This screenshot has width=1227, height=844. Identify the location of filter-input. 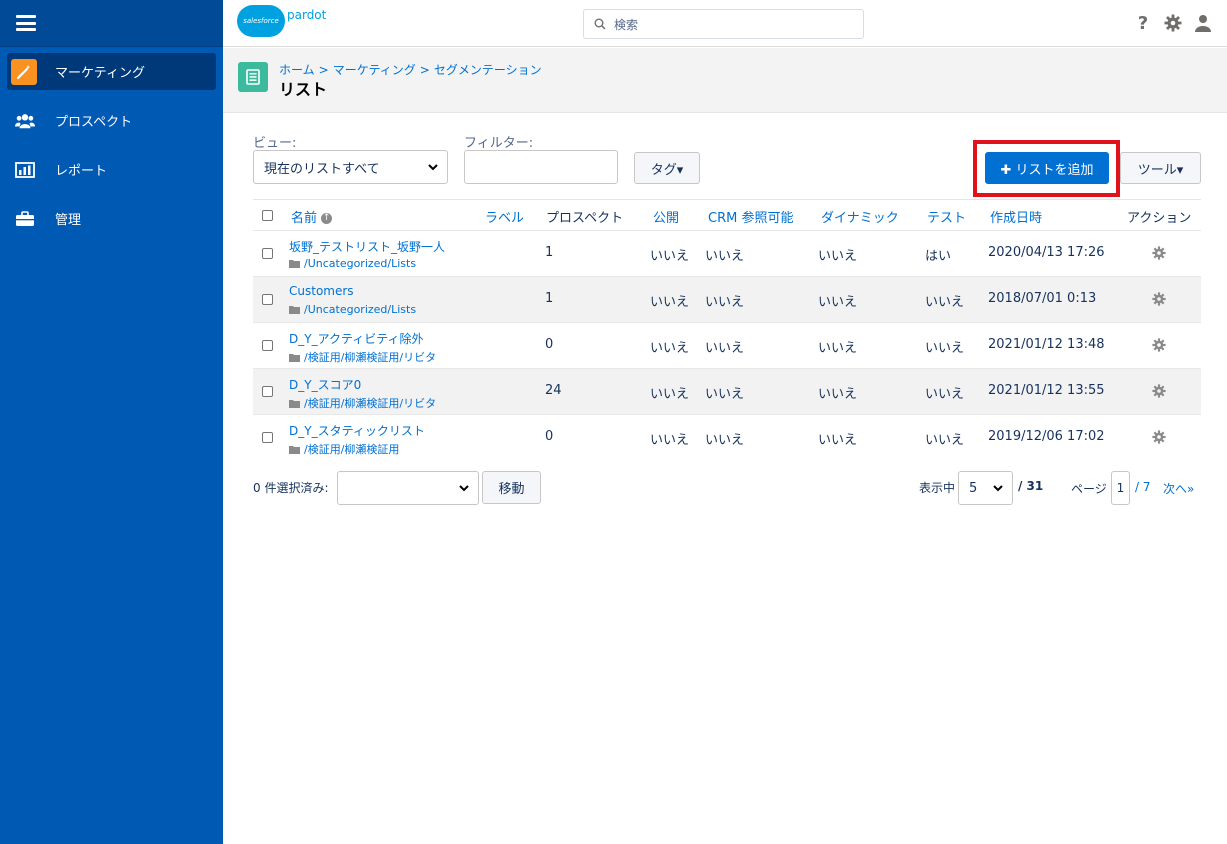
(541, 167).